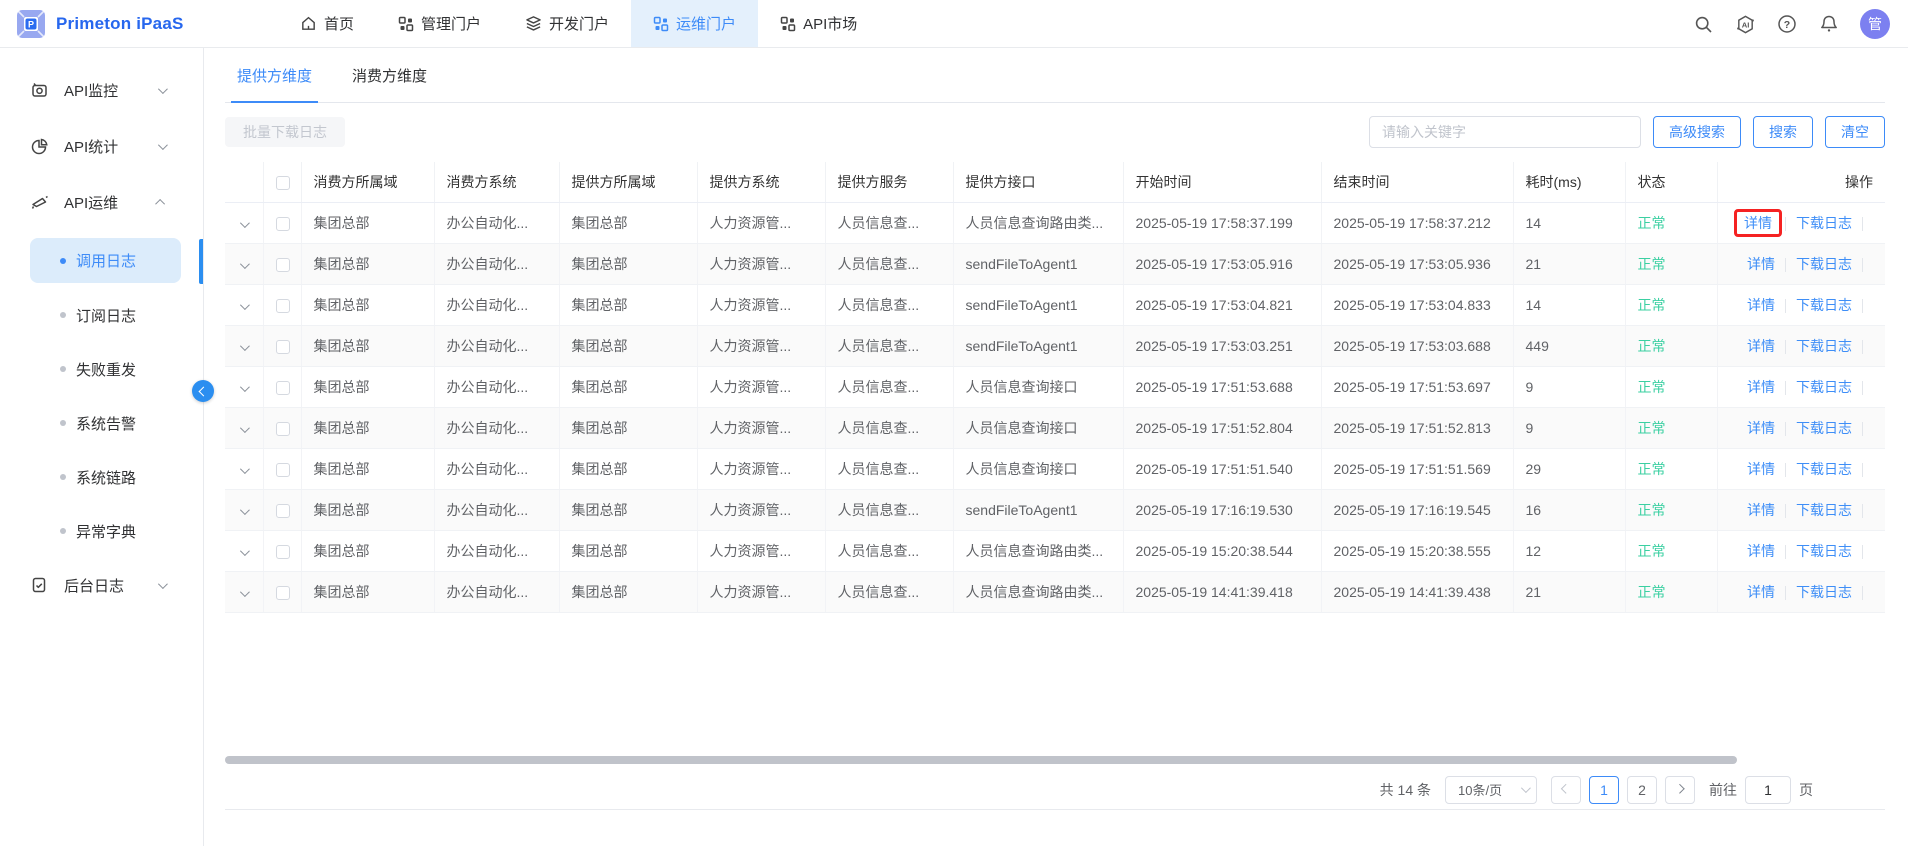  I want to click on grid-icon, so click(788, 24).